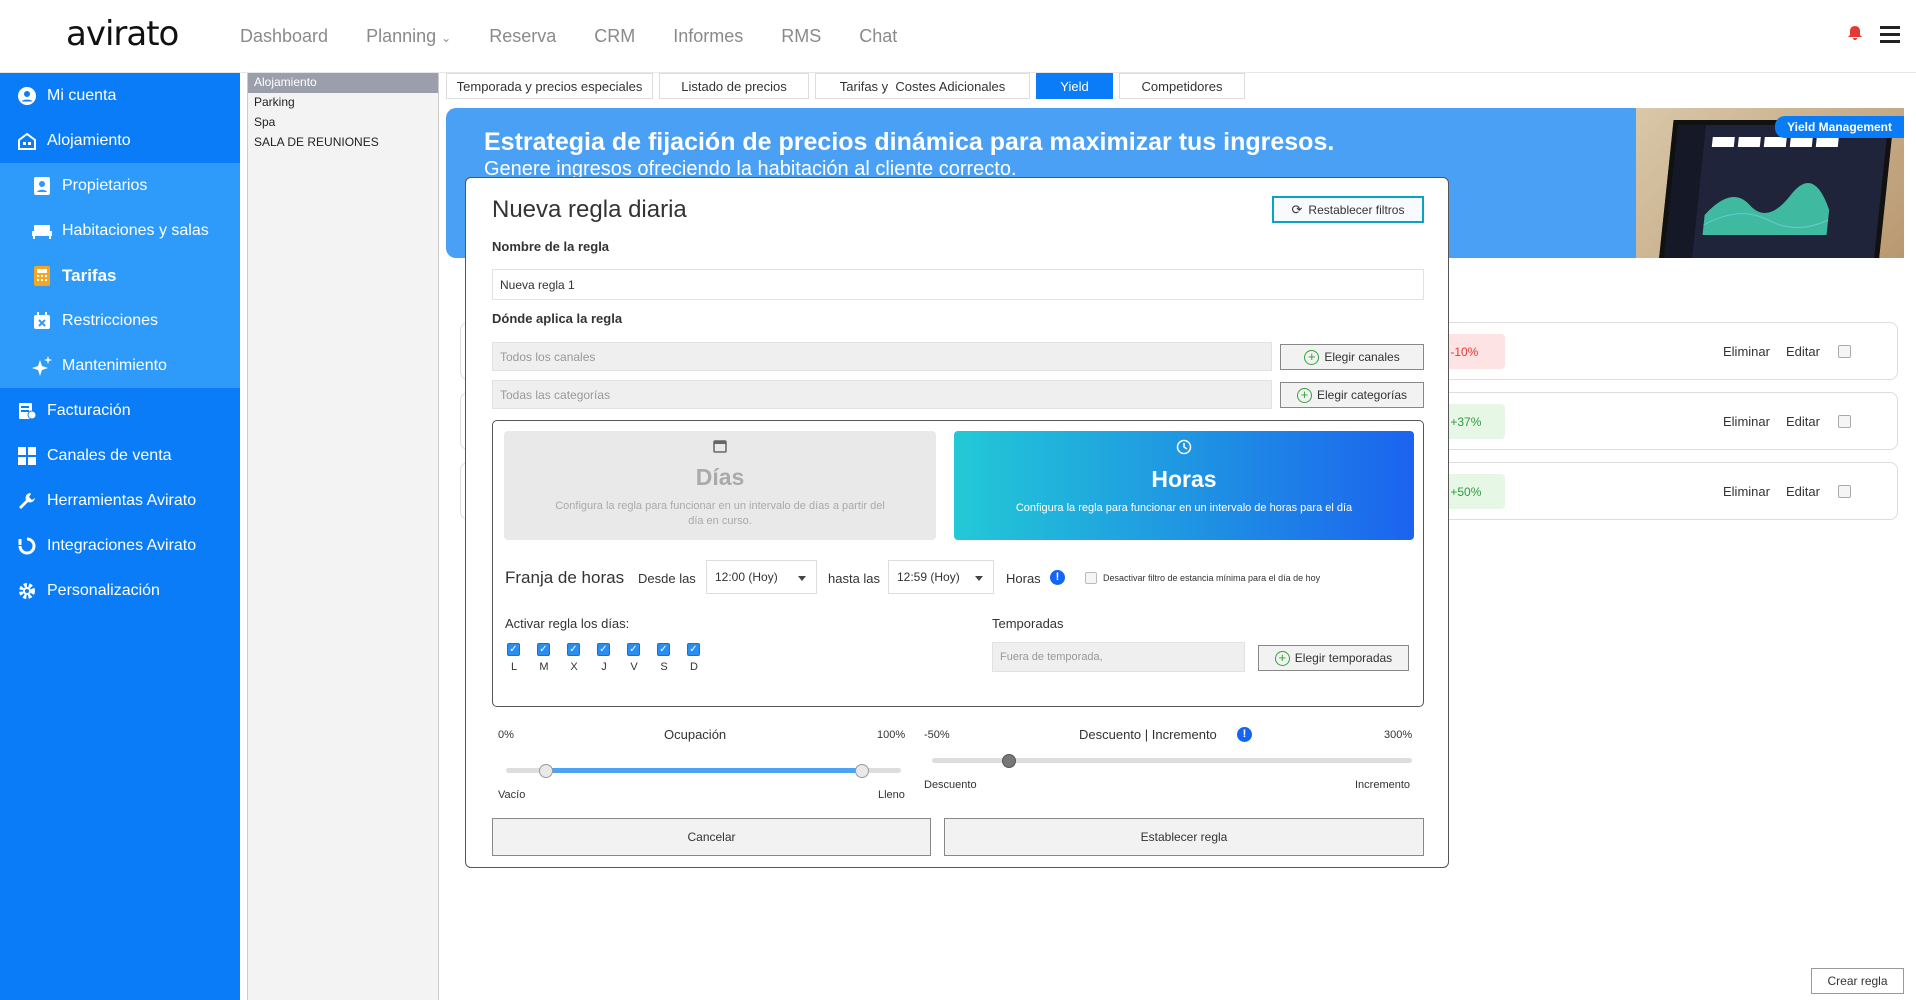 This screenshot has height=1000, width=1916. I want to click on days-title: Días, so click(720, 477).